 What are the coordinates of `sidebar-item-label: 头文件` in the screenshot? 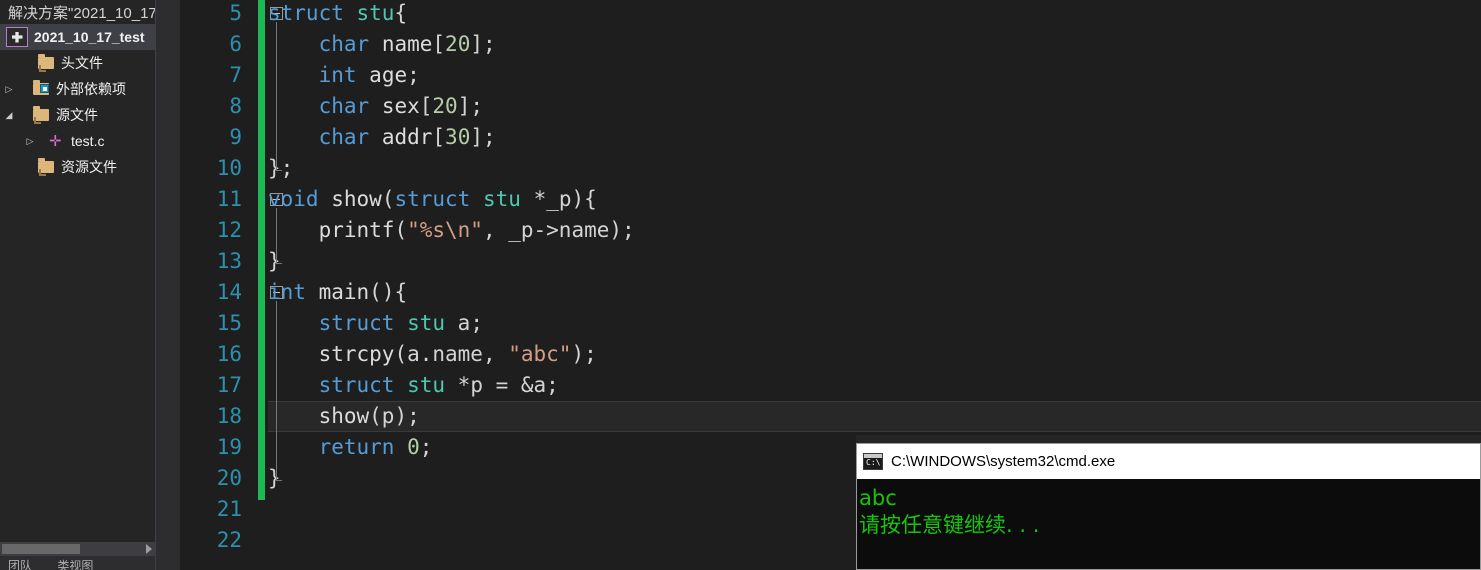 It's located at (82, 63).